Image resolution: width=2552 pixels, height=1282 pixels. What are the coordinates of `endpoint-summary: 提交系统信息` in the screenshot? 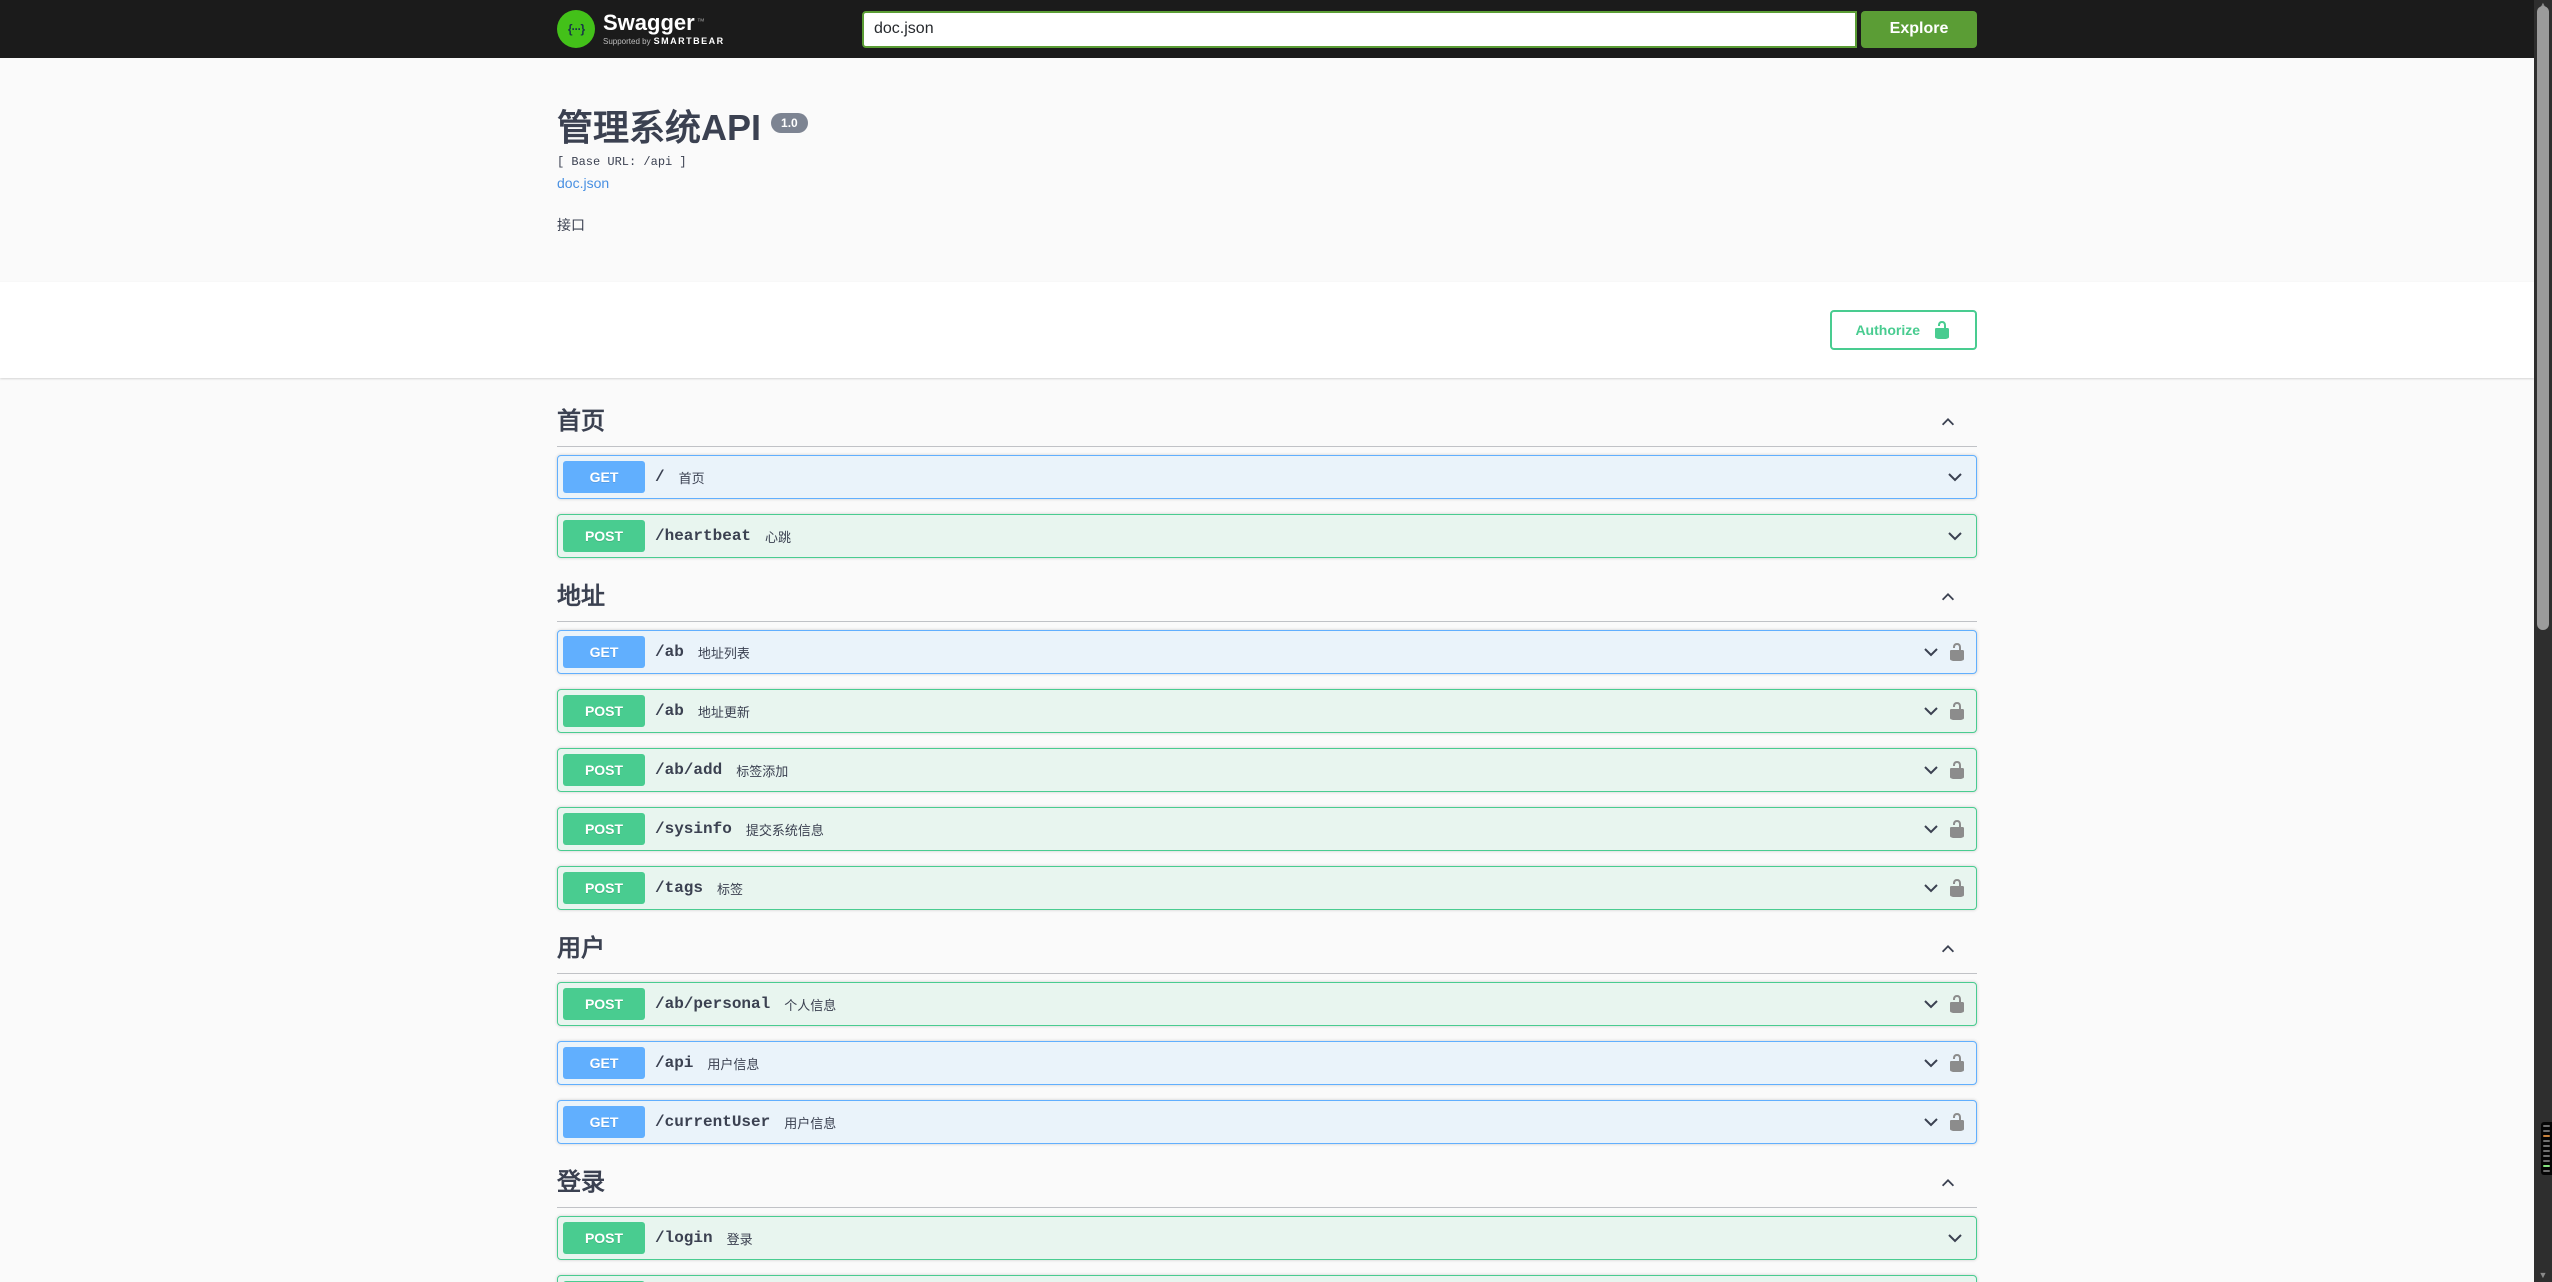 It's located at (784, 830).